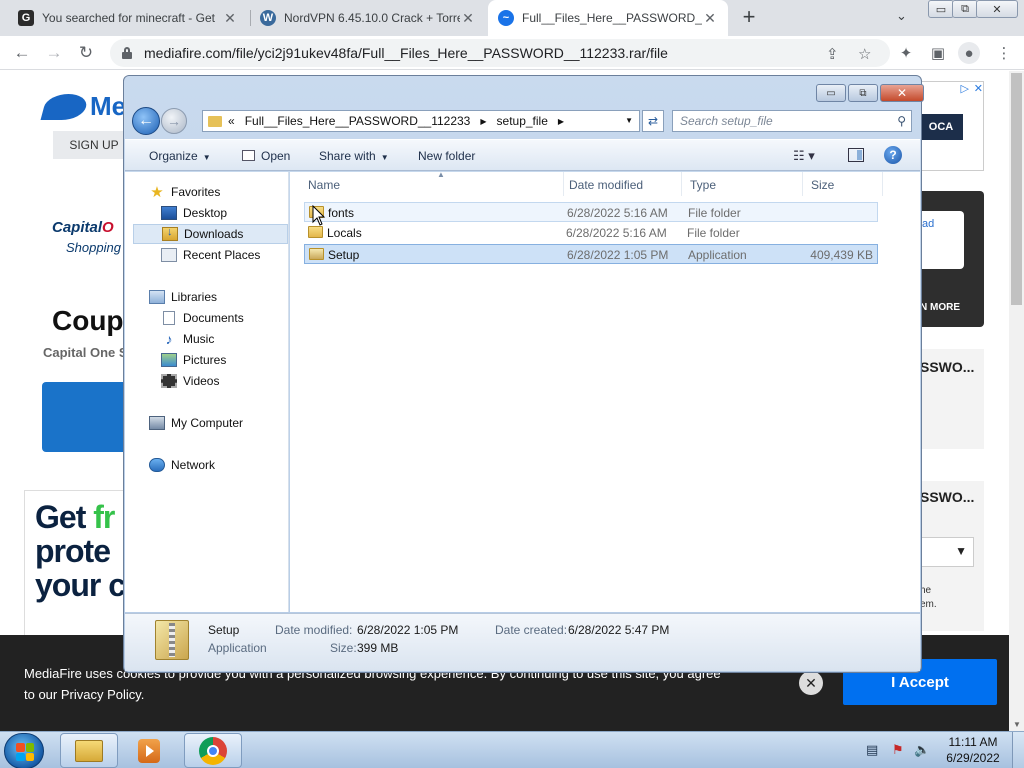  I want to click on file-row-locals: Locals 6/28/2022 5:16 AM File folder, so click(591, 233).